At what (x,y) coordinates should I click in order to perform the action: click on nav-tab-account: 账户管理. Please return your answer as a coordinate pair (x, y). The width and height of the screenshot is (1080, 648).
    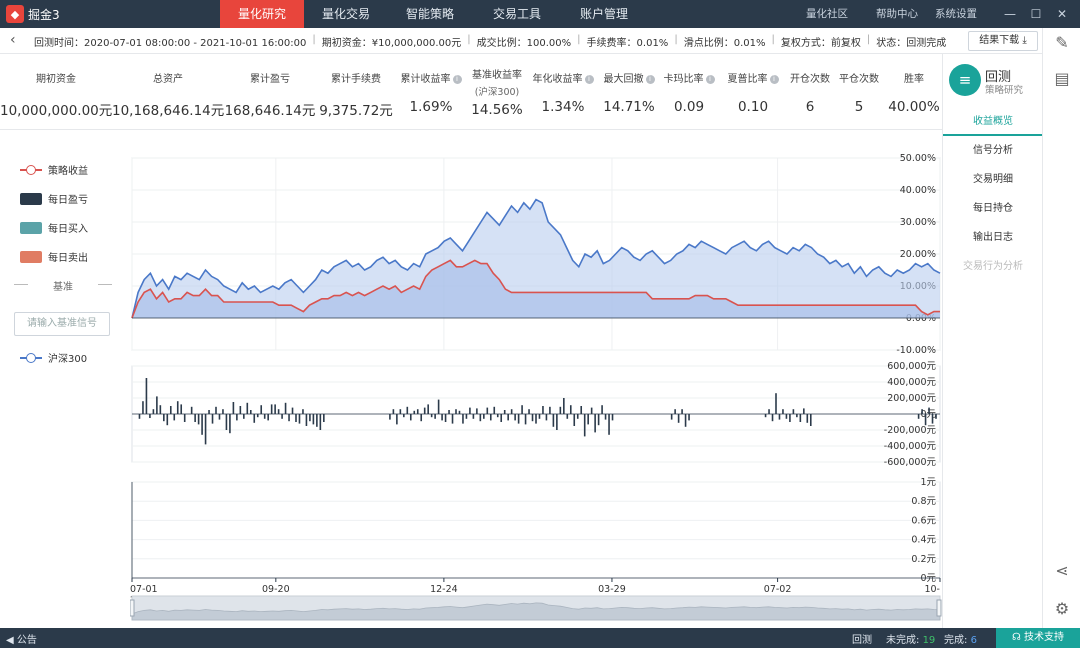
    Looking at the image, I should click on (604, 14).